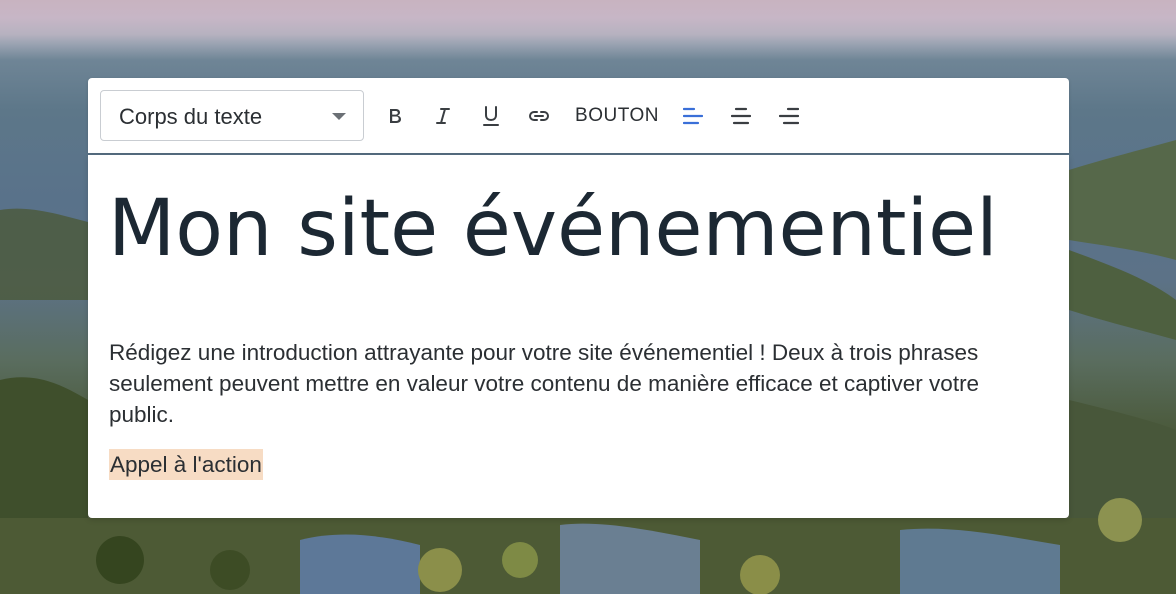 The height and width of the screenshot is (594, 1176). I want to click on page-title: Mon site événementiel, so click(553, 229).